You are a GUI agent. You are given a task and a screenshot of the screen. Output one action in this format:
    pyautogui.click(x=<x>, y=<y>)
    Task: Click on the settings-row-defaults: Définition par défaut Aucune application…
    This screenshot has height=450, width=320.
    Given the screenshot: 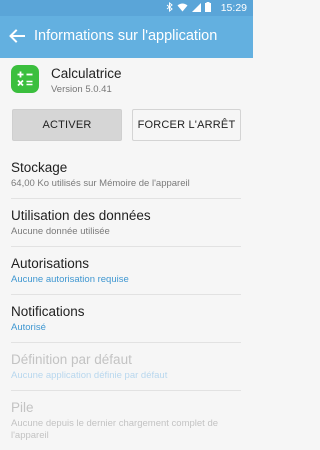 What is the action you would take?
    pyautogui.click(x=126, y=366)
    